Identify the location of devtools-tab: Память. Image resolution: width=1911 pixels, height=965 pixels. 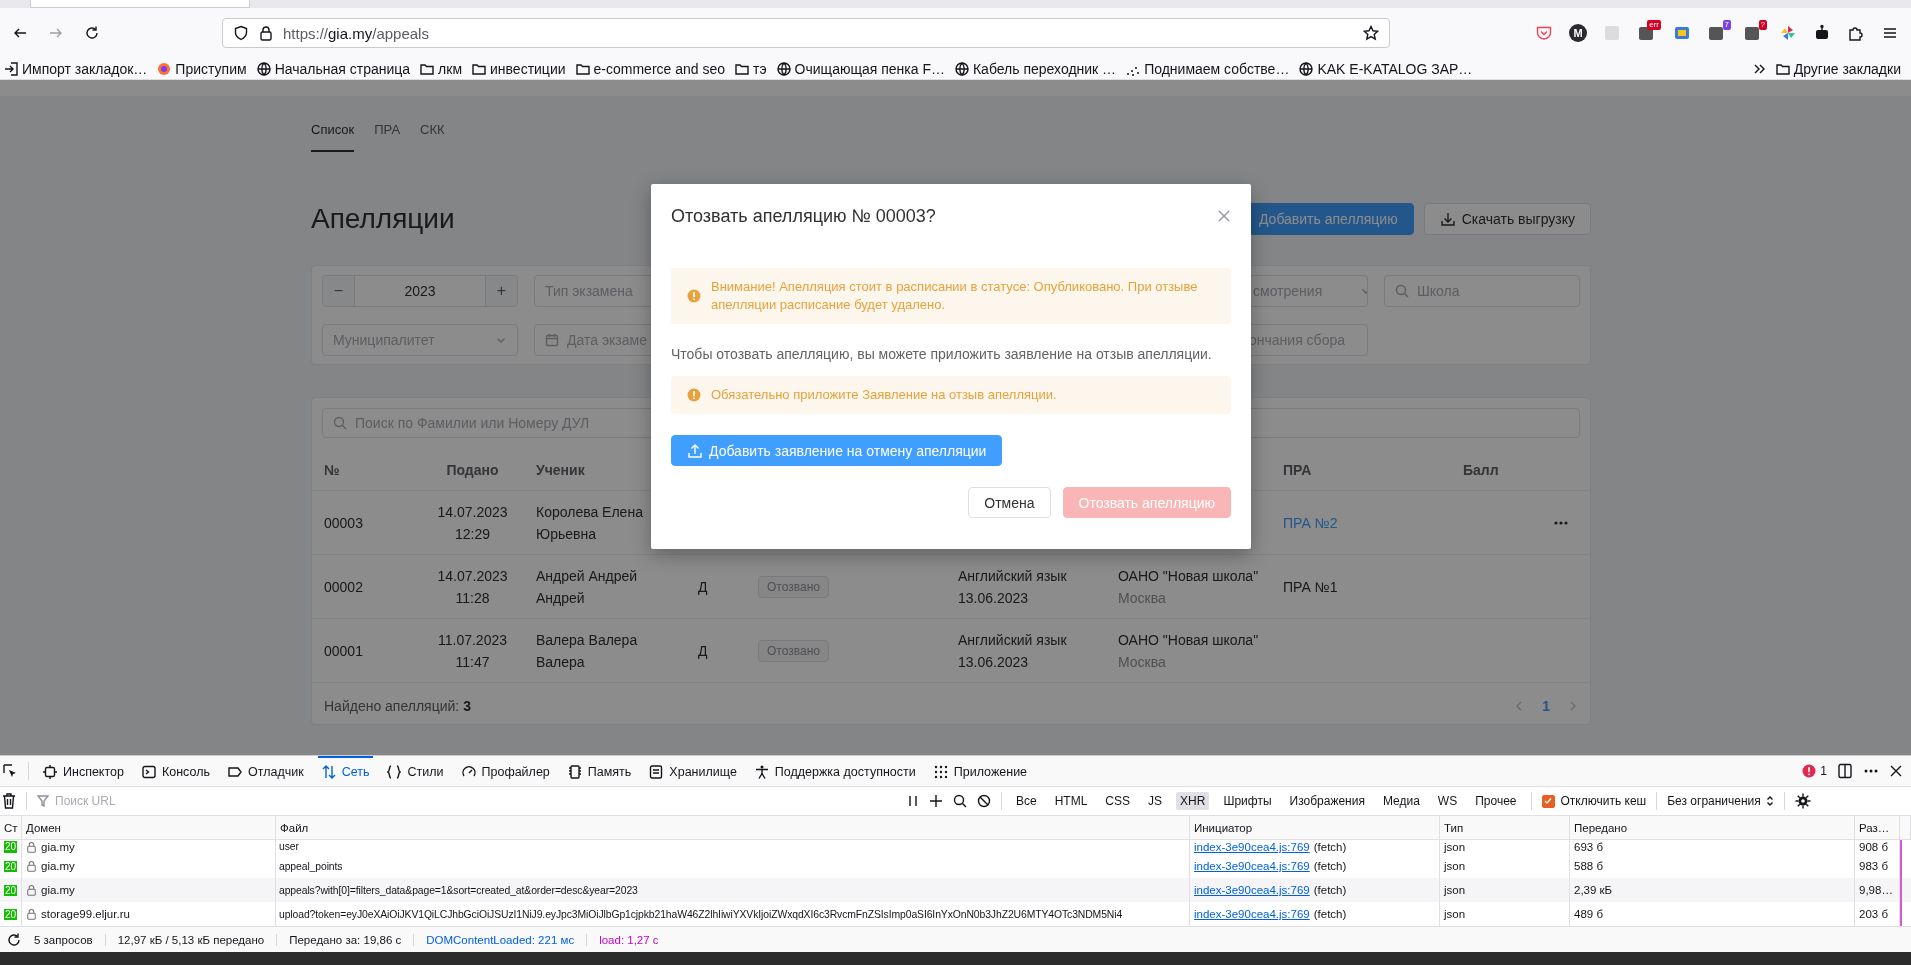
(599, 771).